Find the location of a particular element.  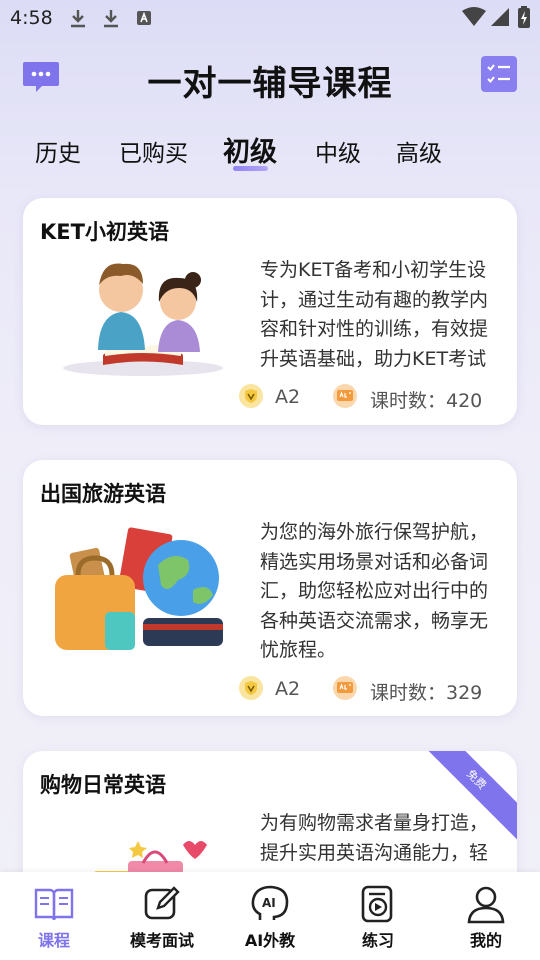

status-time: 4:58 is located at coordinates (31, 18).